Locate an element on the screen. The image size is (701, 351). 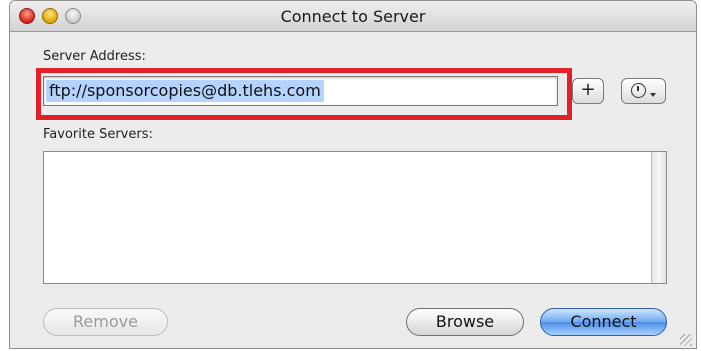
resize-grip-icon is located at coordinates (686, 340).